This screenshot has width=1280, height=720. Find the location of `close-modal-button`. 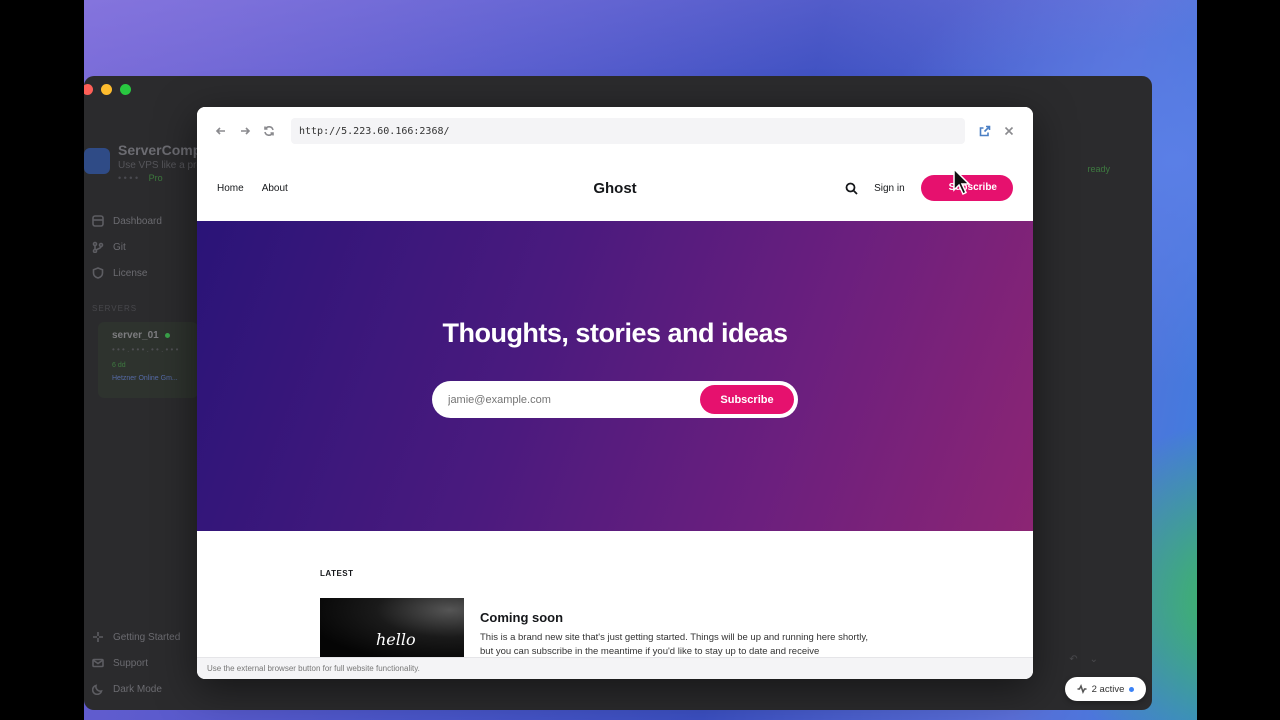

close-modal-button is located at coordinates (1009, 131).